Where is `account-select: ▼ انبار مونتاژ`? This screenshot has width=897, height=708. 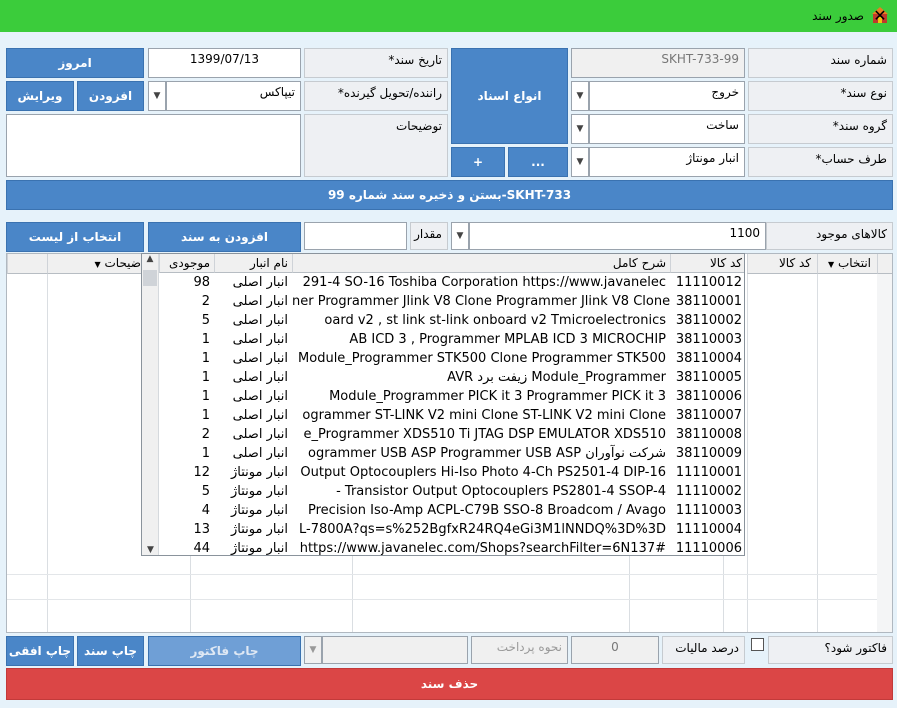
account-select: ▼ انبار مونتاژ is located at coordinates (658, 162).